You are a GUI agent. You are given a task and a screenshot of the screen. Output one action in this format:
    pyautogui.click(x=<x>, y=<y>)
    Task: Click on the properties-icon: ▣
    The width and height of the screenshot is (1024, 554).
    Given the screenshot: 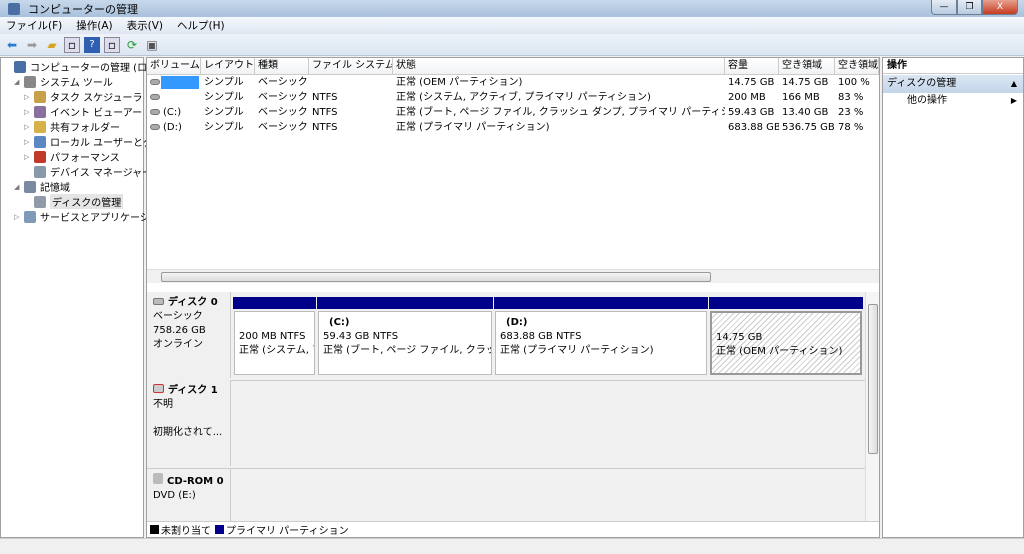 What is the action you would take?
    pyautogui.click(x=152, y=45)
    